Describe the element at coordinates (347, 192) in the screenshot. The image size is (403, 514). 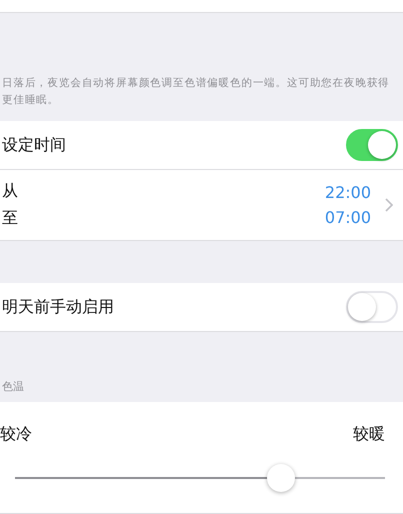
I see `time-value: 22:00` at that location.